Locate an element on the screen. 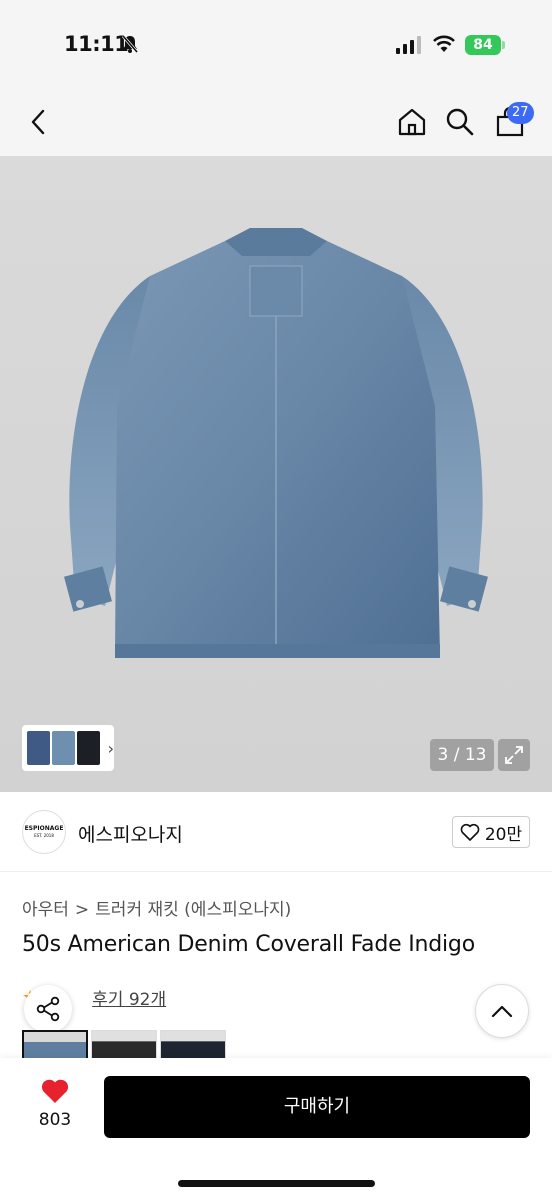 The width and height of the screenshot is (552, 1200). color-option-black is located at coordinates (124, 1045).